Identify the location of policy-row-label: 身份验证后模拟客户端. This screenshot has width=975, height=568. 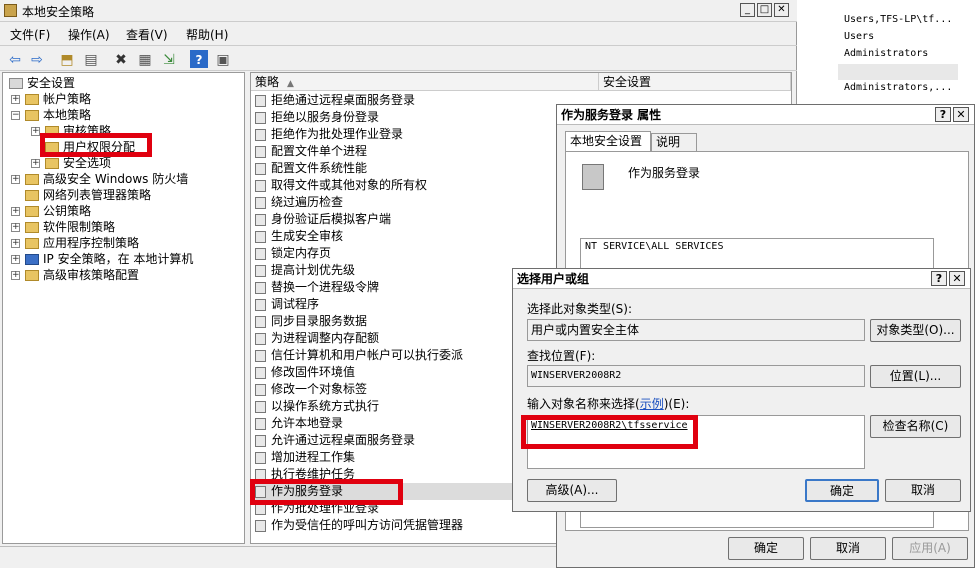
(331, 219).